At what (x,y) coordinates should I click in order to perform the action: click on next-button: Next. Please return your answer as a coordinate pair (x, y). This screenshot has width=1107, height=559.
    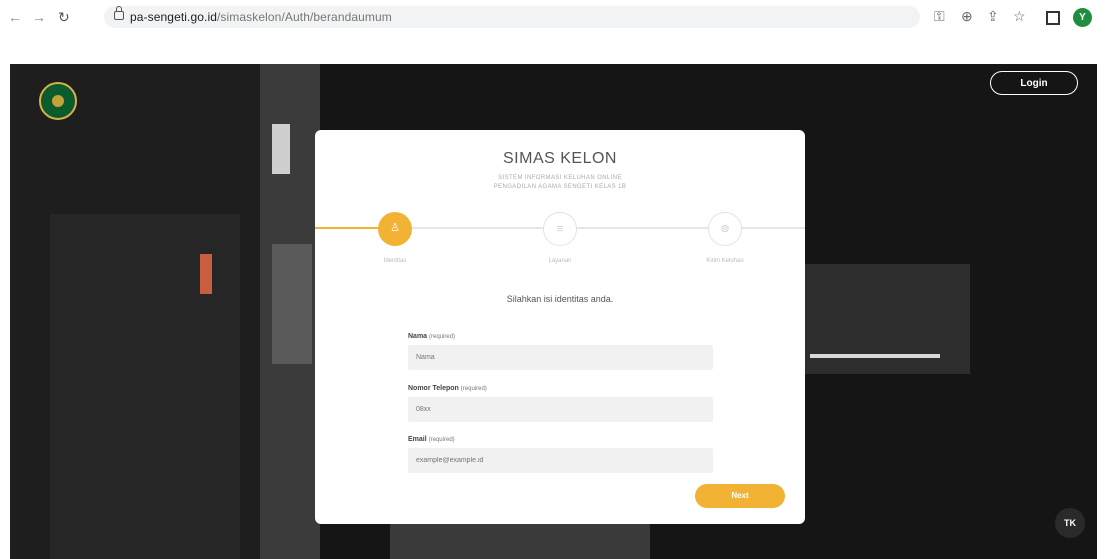
    Looking at the image, I should click on (740, 496).